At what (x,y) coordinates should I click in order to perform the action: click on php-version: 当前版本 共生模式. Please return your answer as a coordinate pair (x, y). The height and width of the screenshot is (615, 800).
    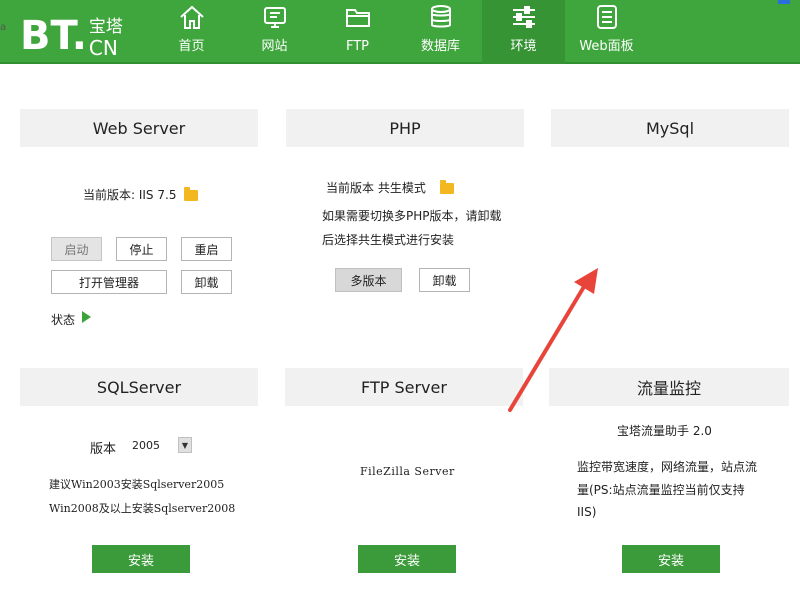
    Looking at the image, I should click on (390, 187).